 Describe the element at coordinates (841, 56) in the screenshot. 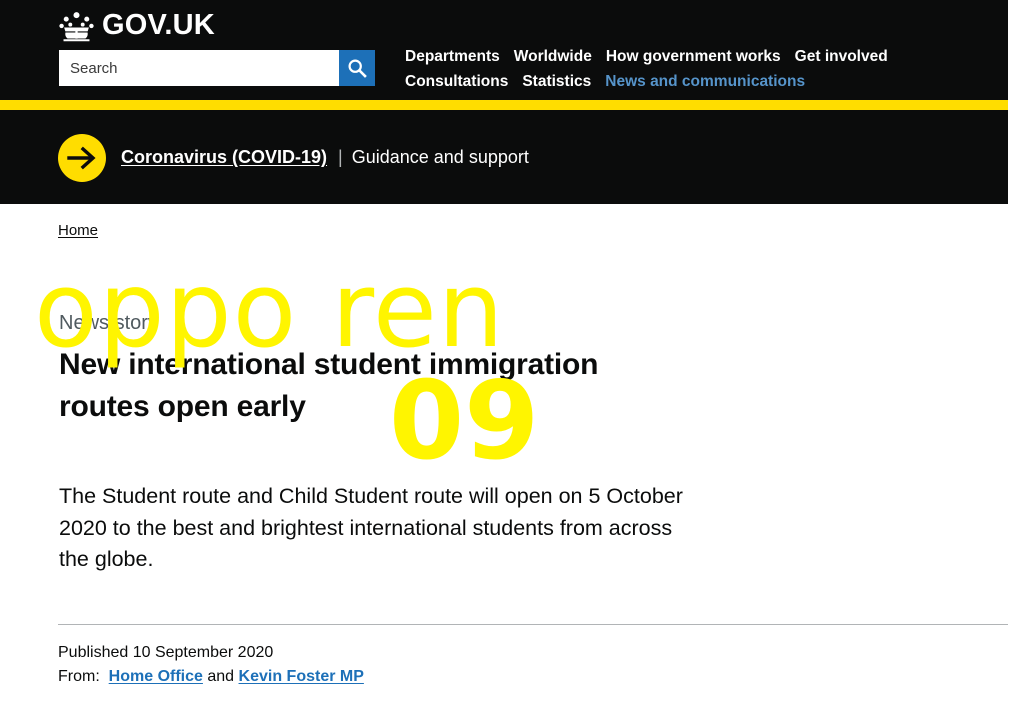

I see `nav-item-get-involved: Get involved` at that location.